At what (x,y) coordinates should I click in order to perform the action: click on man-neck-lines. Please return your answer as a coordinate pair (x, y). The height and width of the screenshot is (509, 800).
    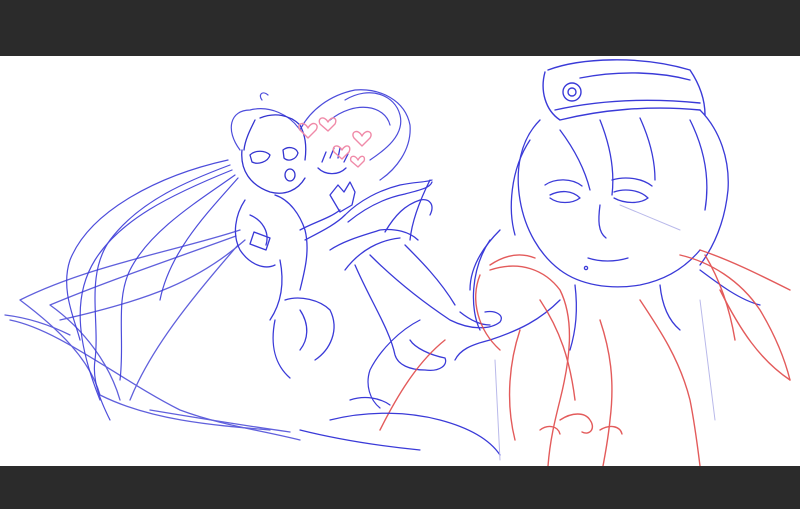
    Looking at the image, I should click on (607, 295).